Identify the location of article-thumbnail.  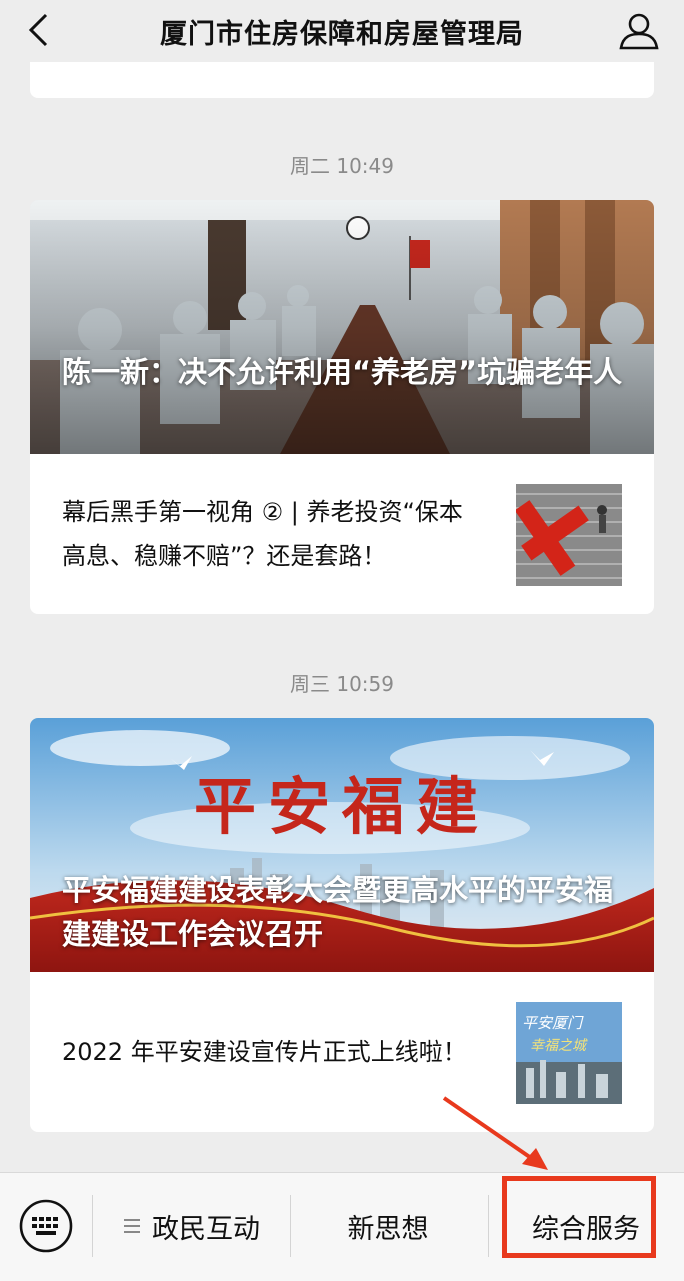
(569, 535).